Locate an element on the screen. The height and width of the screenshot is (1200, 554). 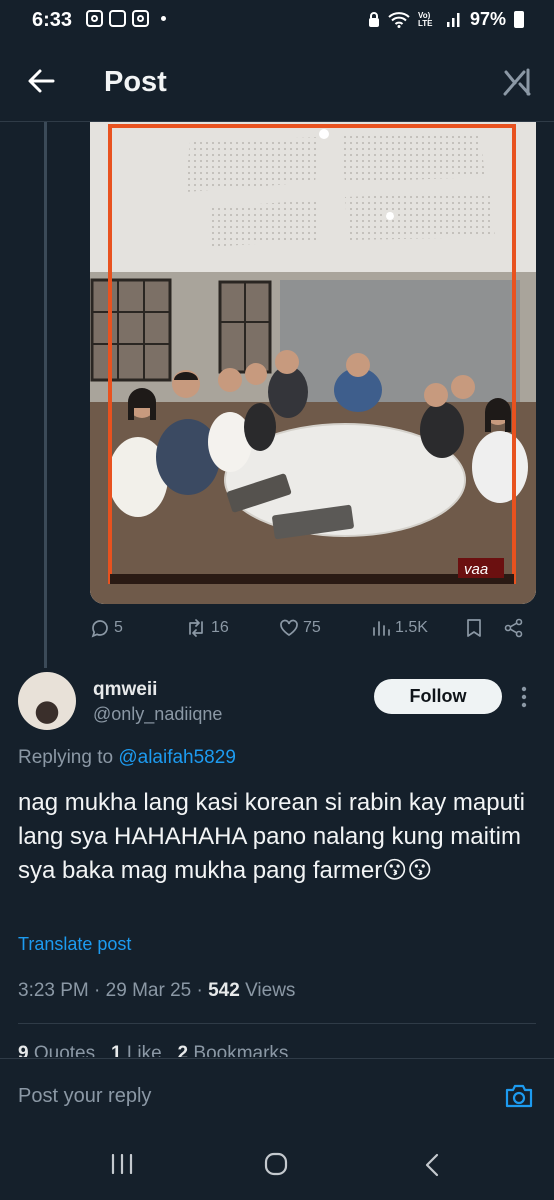
notification-icons is located at coordinates (126, 18).